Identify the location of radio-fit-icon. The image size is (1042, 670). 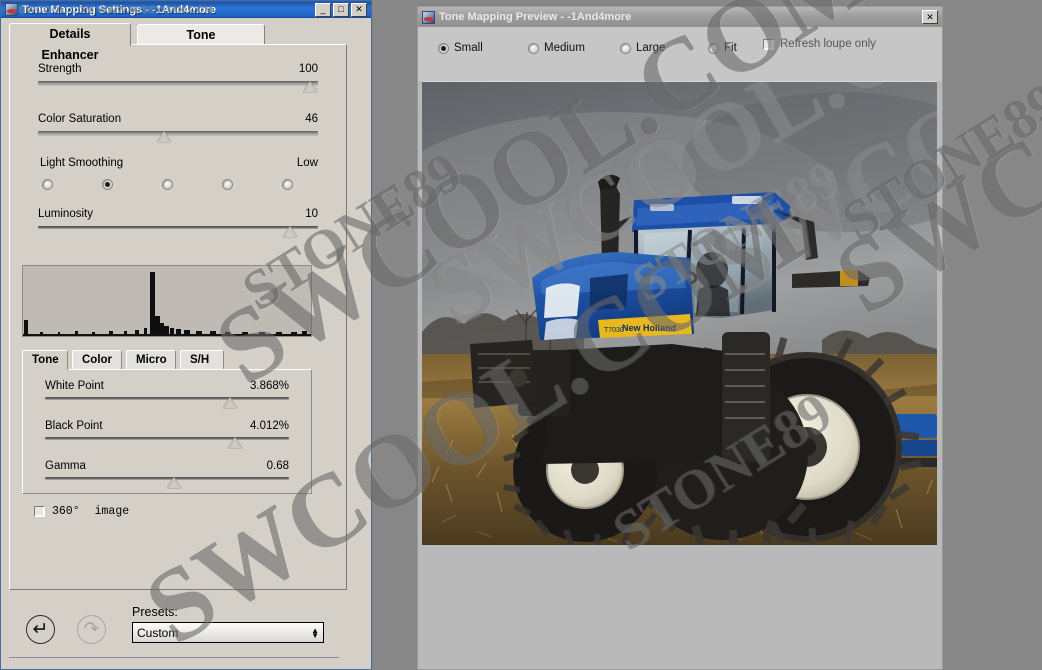
(713, 48).